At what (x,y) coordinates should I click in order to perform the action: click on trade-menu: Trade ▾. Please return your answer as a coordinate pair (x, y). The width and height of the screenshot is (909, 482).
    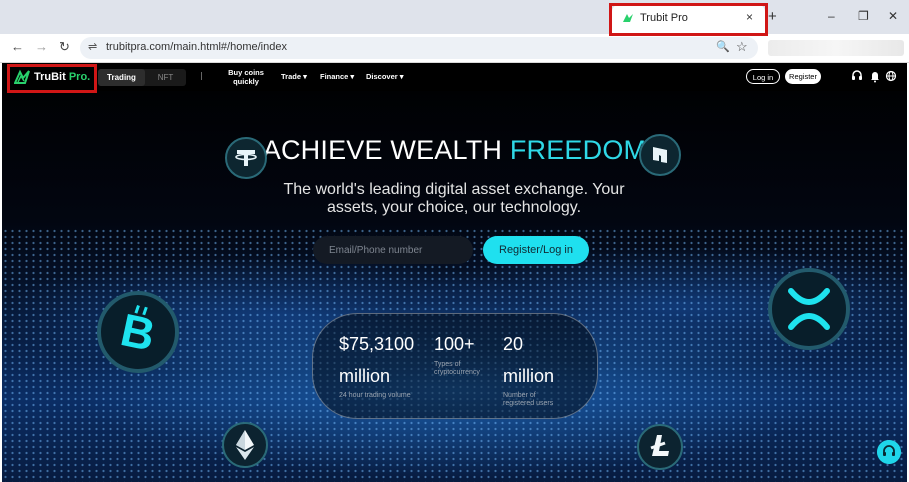
    Looking at the image, I should click on (294, 76).